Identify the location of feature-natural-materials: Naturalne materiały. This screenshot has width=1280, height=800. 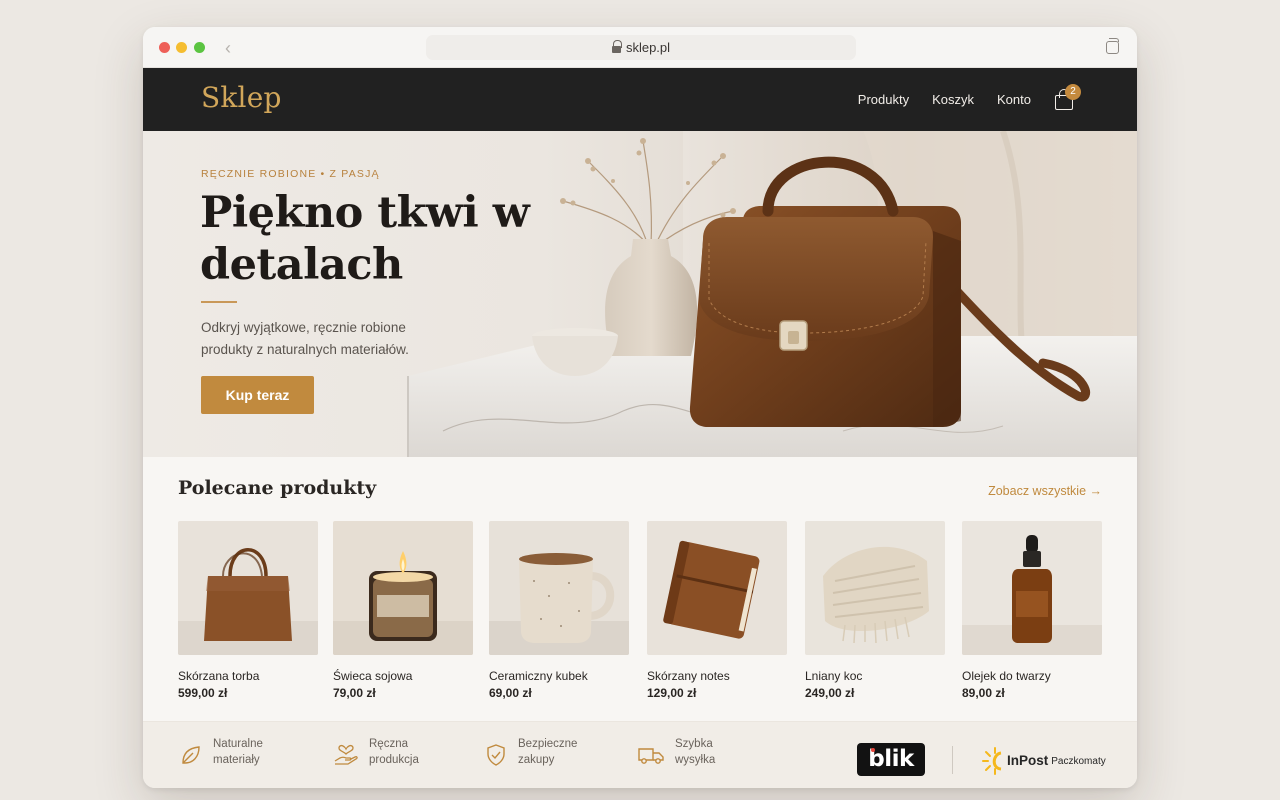
(221, 752).